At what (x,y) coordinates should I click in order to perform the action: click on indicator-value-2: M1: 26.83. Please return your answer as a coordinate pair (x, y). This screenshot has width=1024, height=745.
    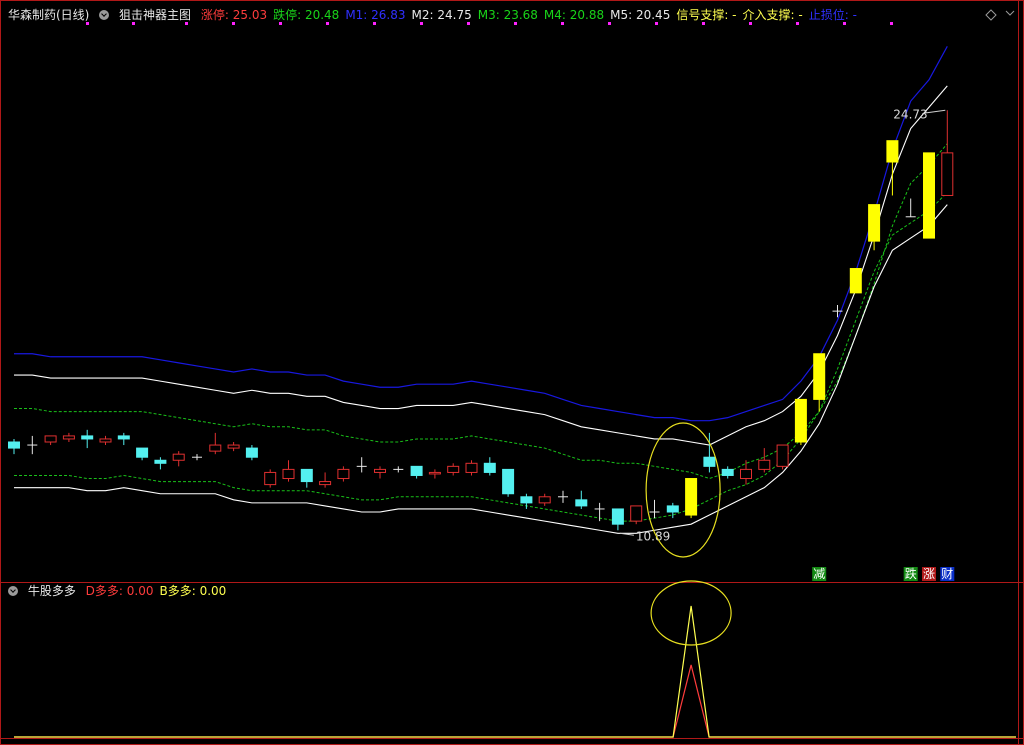
    Looking at the image, I should click on (375, 15).